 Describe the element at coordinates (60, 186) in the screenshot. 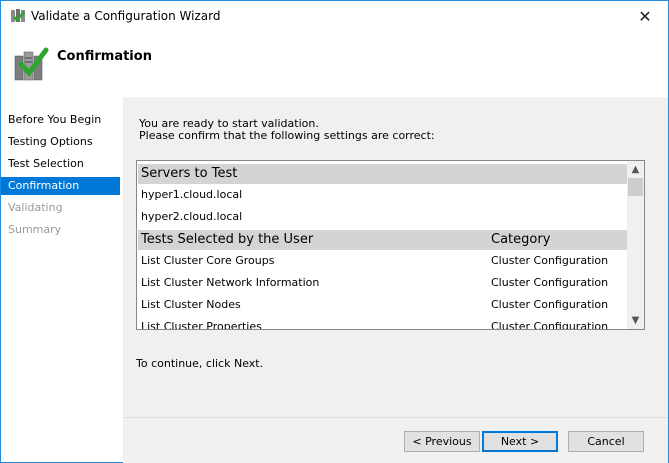

I see `step-confirmation: Confirmation` at that location.